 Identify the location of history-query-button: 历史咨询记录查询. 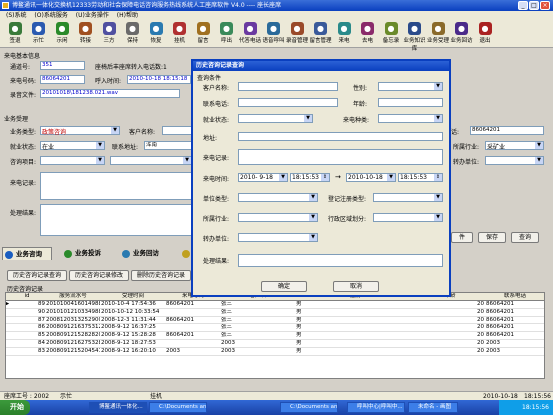
(37, 275).